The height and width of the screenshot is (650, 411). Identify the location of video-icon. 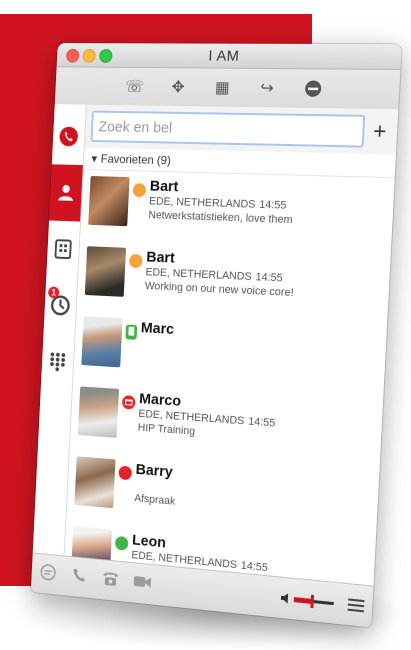
(142, 582).